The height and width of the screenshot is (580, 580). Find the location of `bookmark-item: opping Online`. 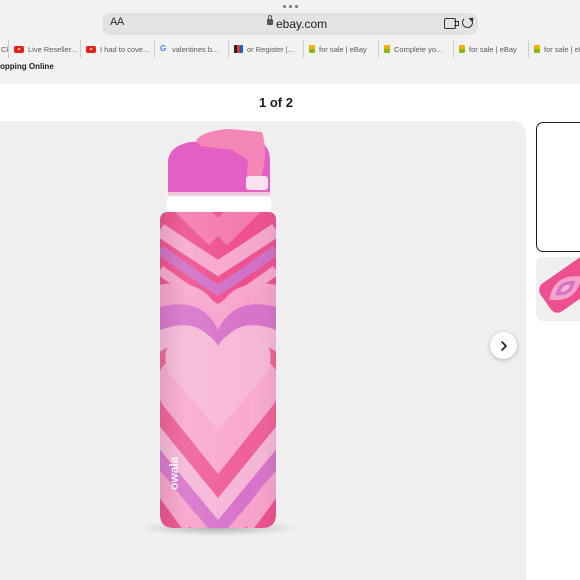

bookmark-item: opping Online is located at coordinates (27, 66).